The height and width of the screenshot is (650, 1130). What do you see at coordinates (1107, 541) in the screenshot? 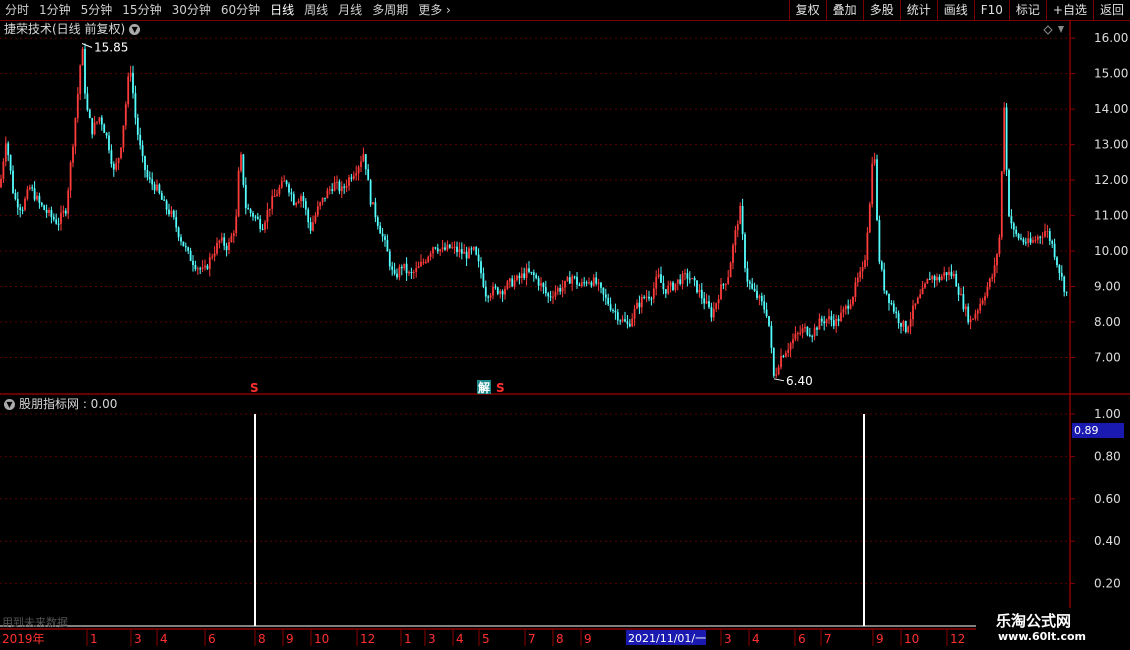
I see `indicator-tick-label: 0.40` at bounding box center [1107, 541].